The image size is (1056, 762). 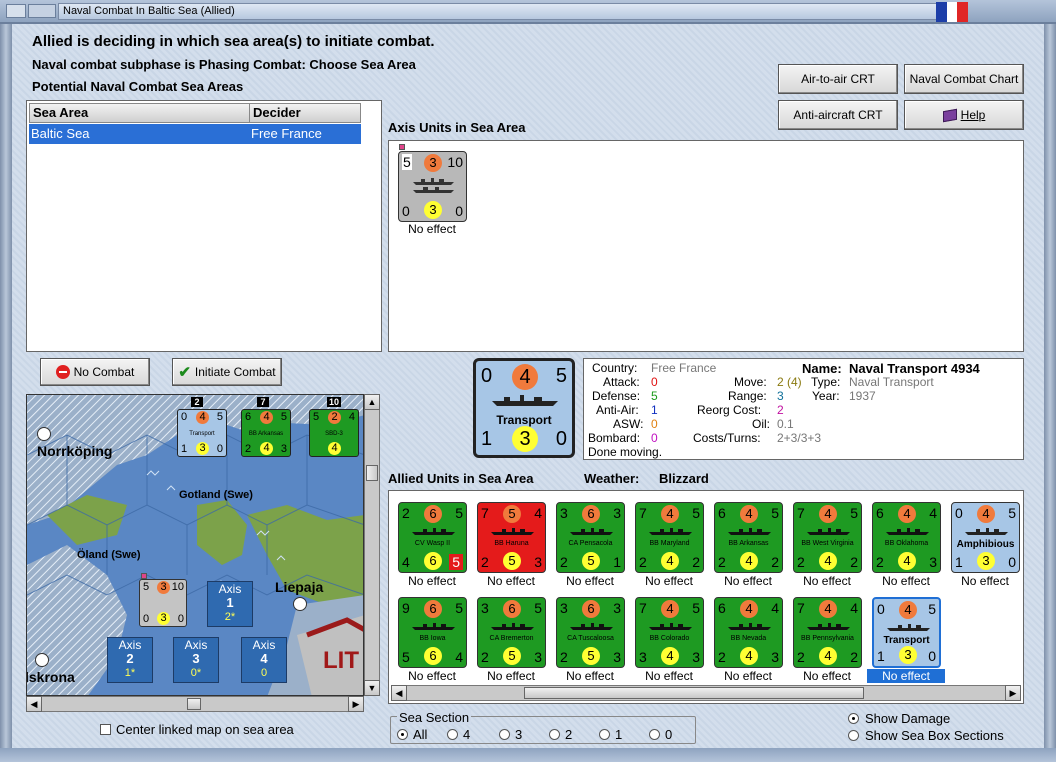 I want to click on scroll-up-button: ▲, so click(x=372, y=402).